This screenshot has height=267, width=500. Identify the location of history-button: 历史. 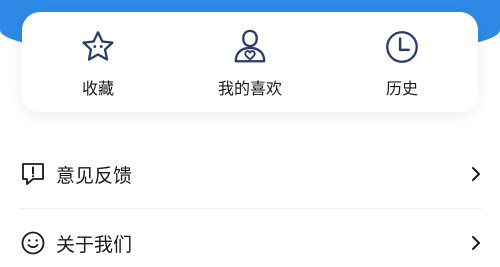
(402, 62).